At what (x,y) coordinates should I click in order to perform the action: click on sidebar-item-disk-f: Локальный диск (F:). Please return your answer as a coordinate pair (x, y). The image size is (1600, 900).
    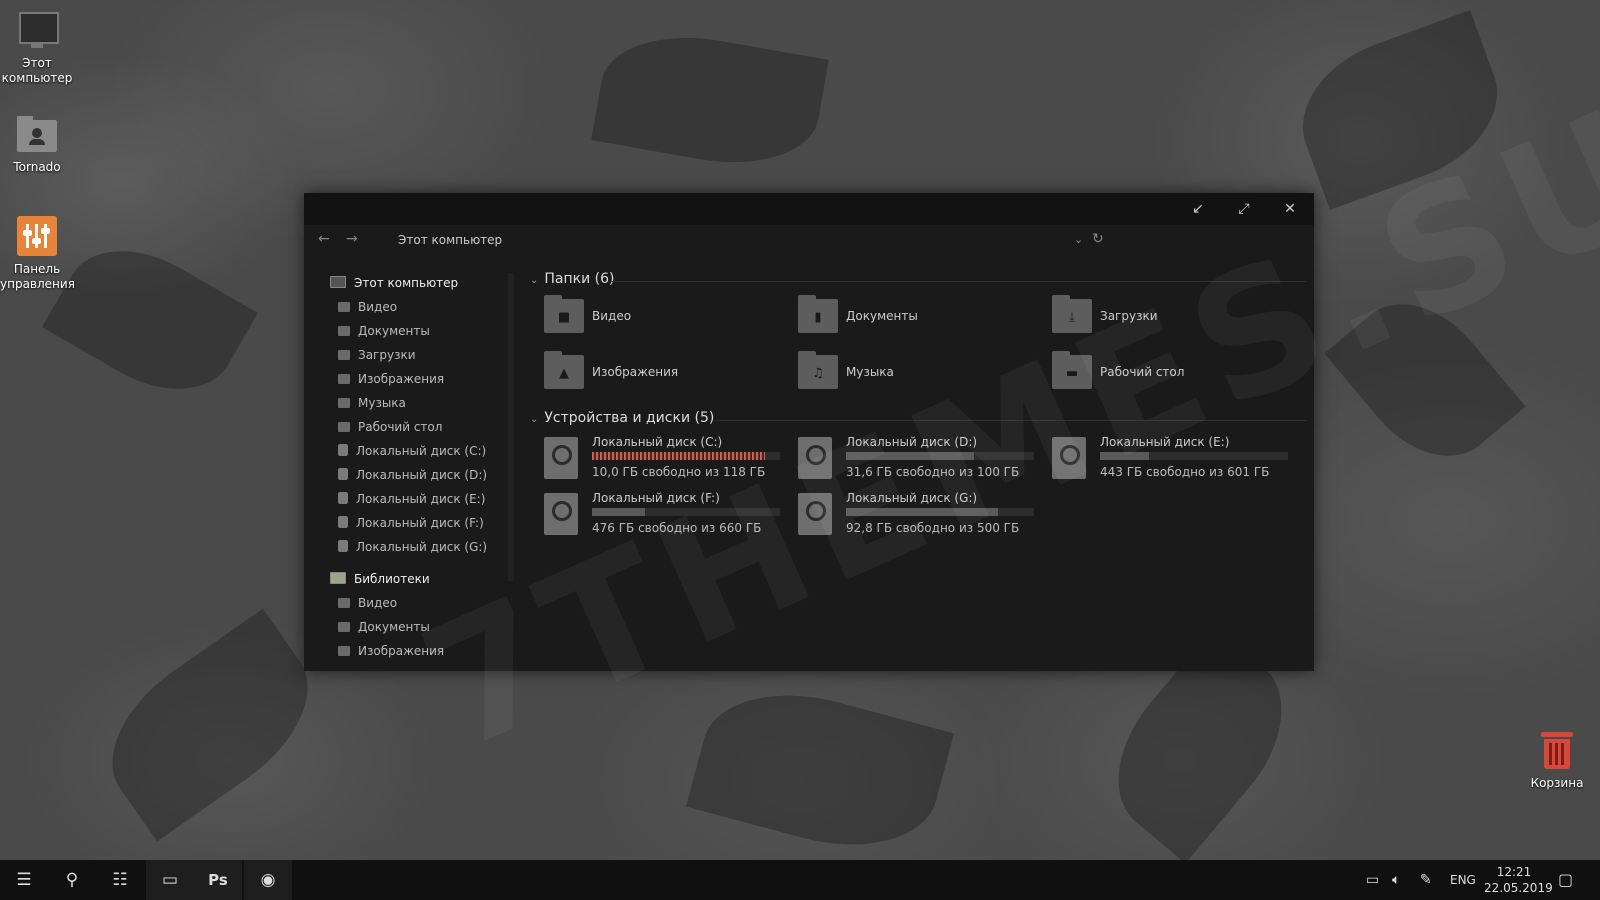
    Looking at the image, I should click on (411, 523).